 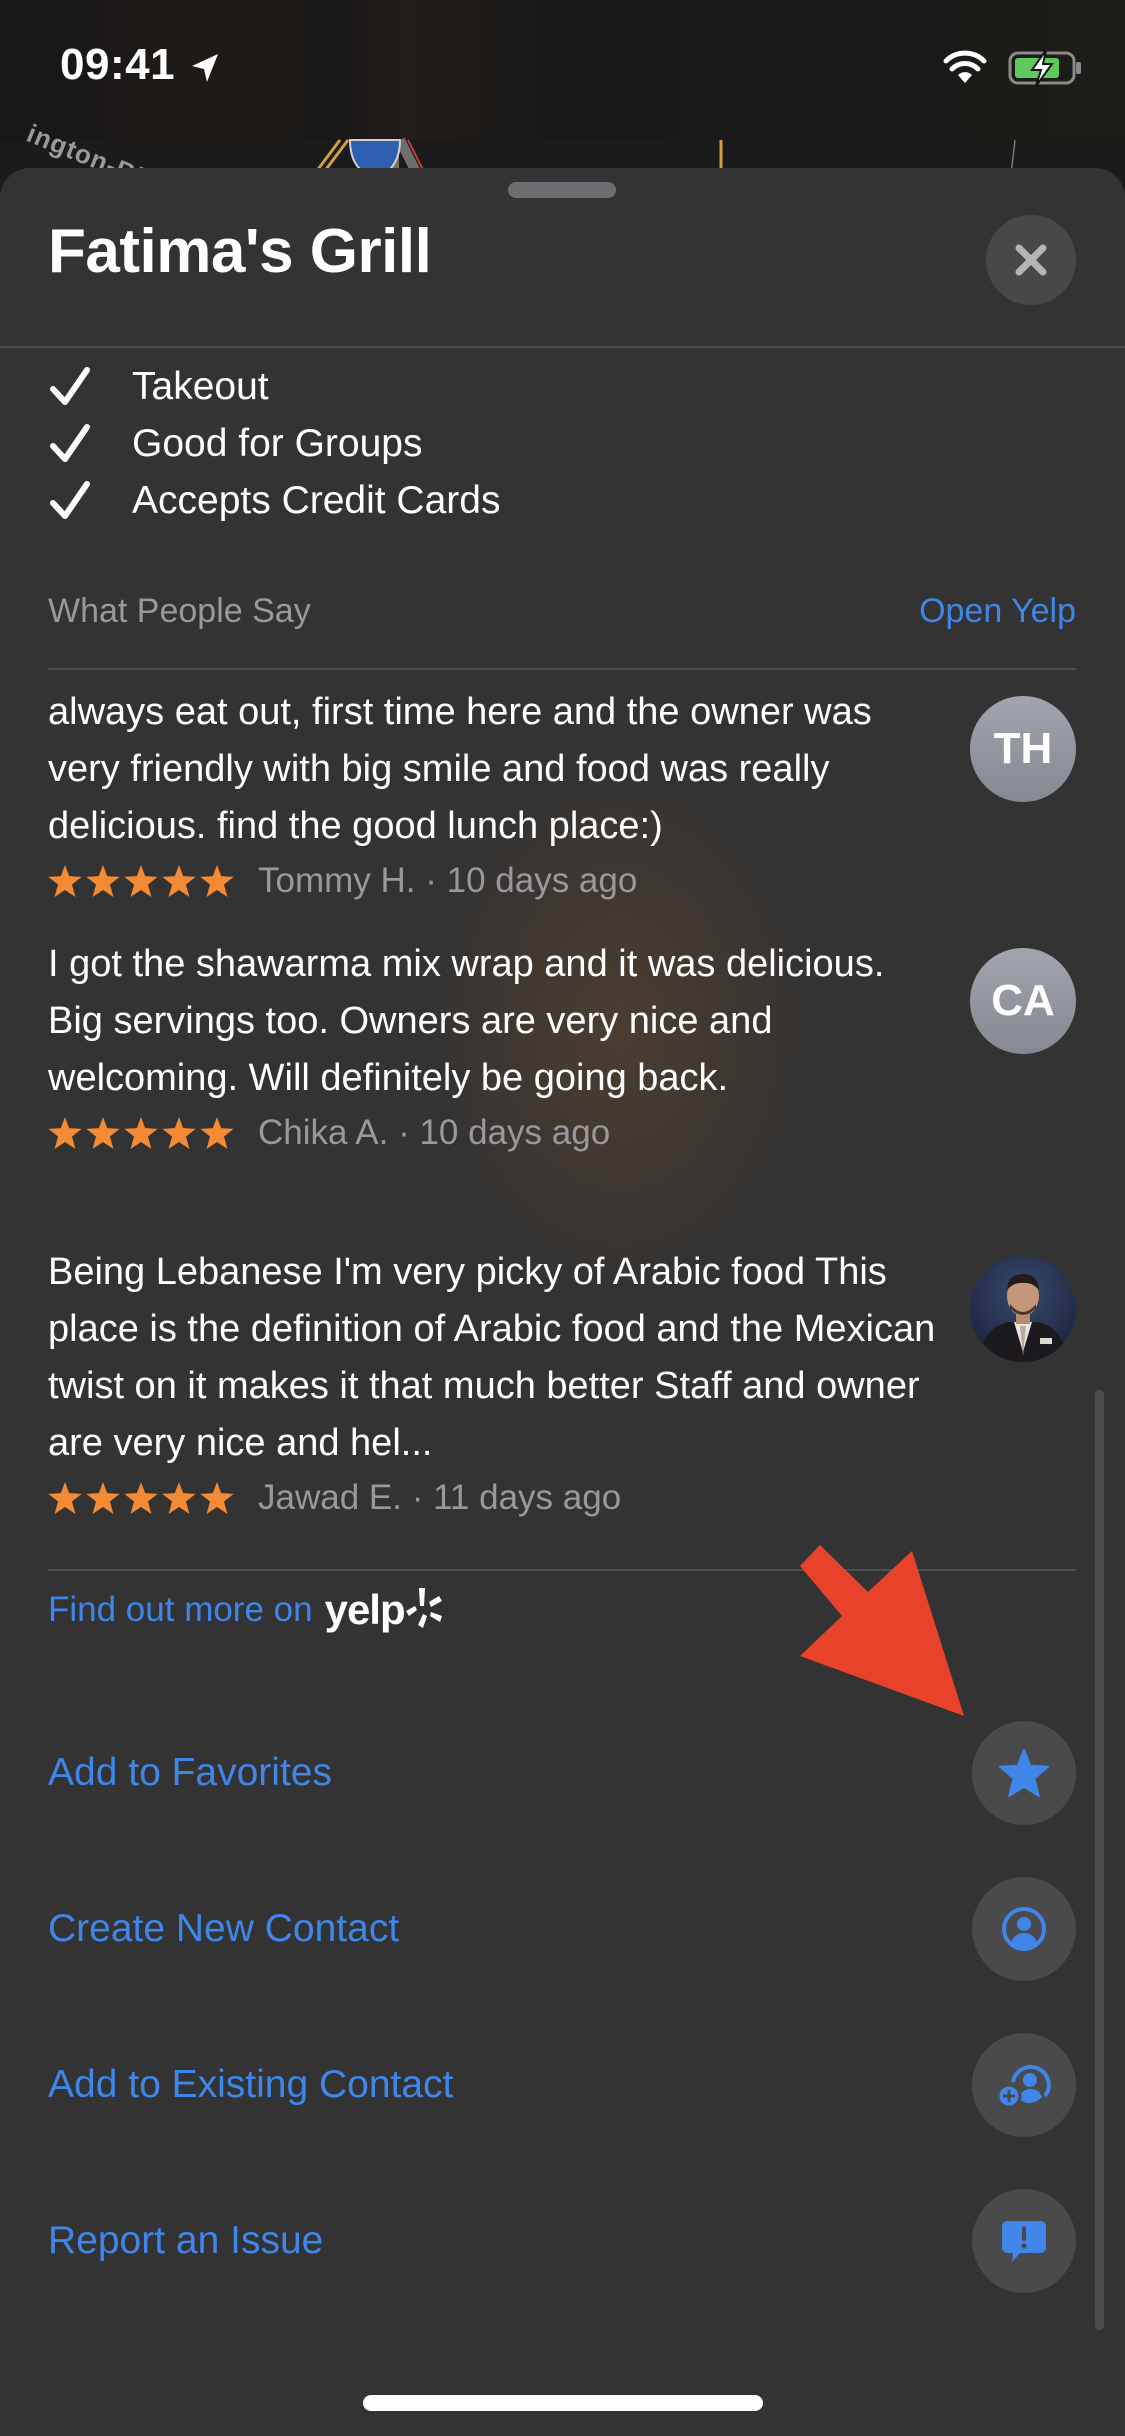 I want to click on reviews-section-title: What People Say, so click(x=179, y=611).